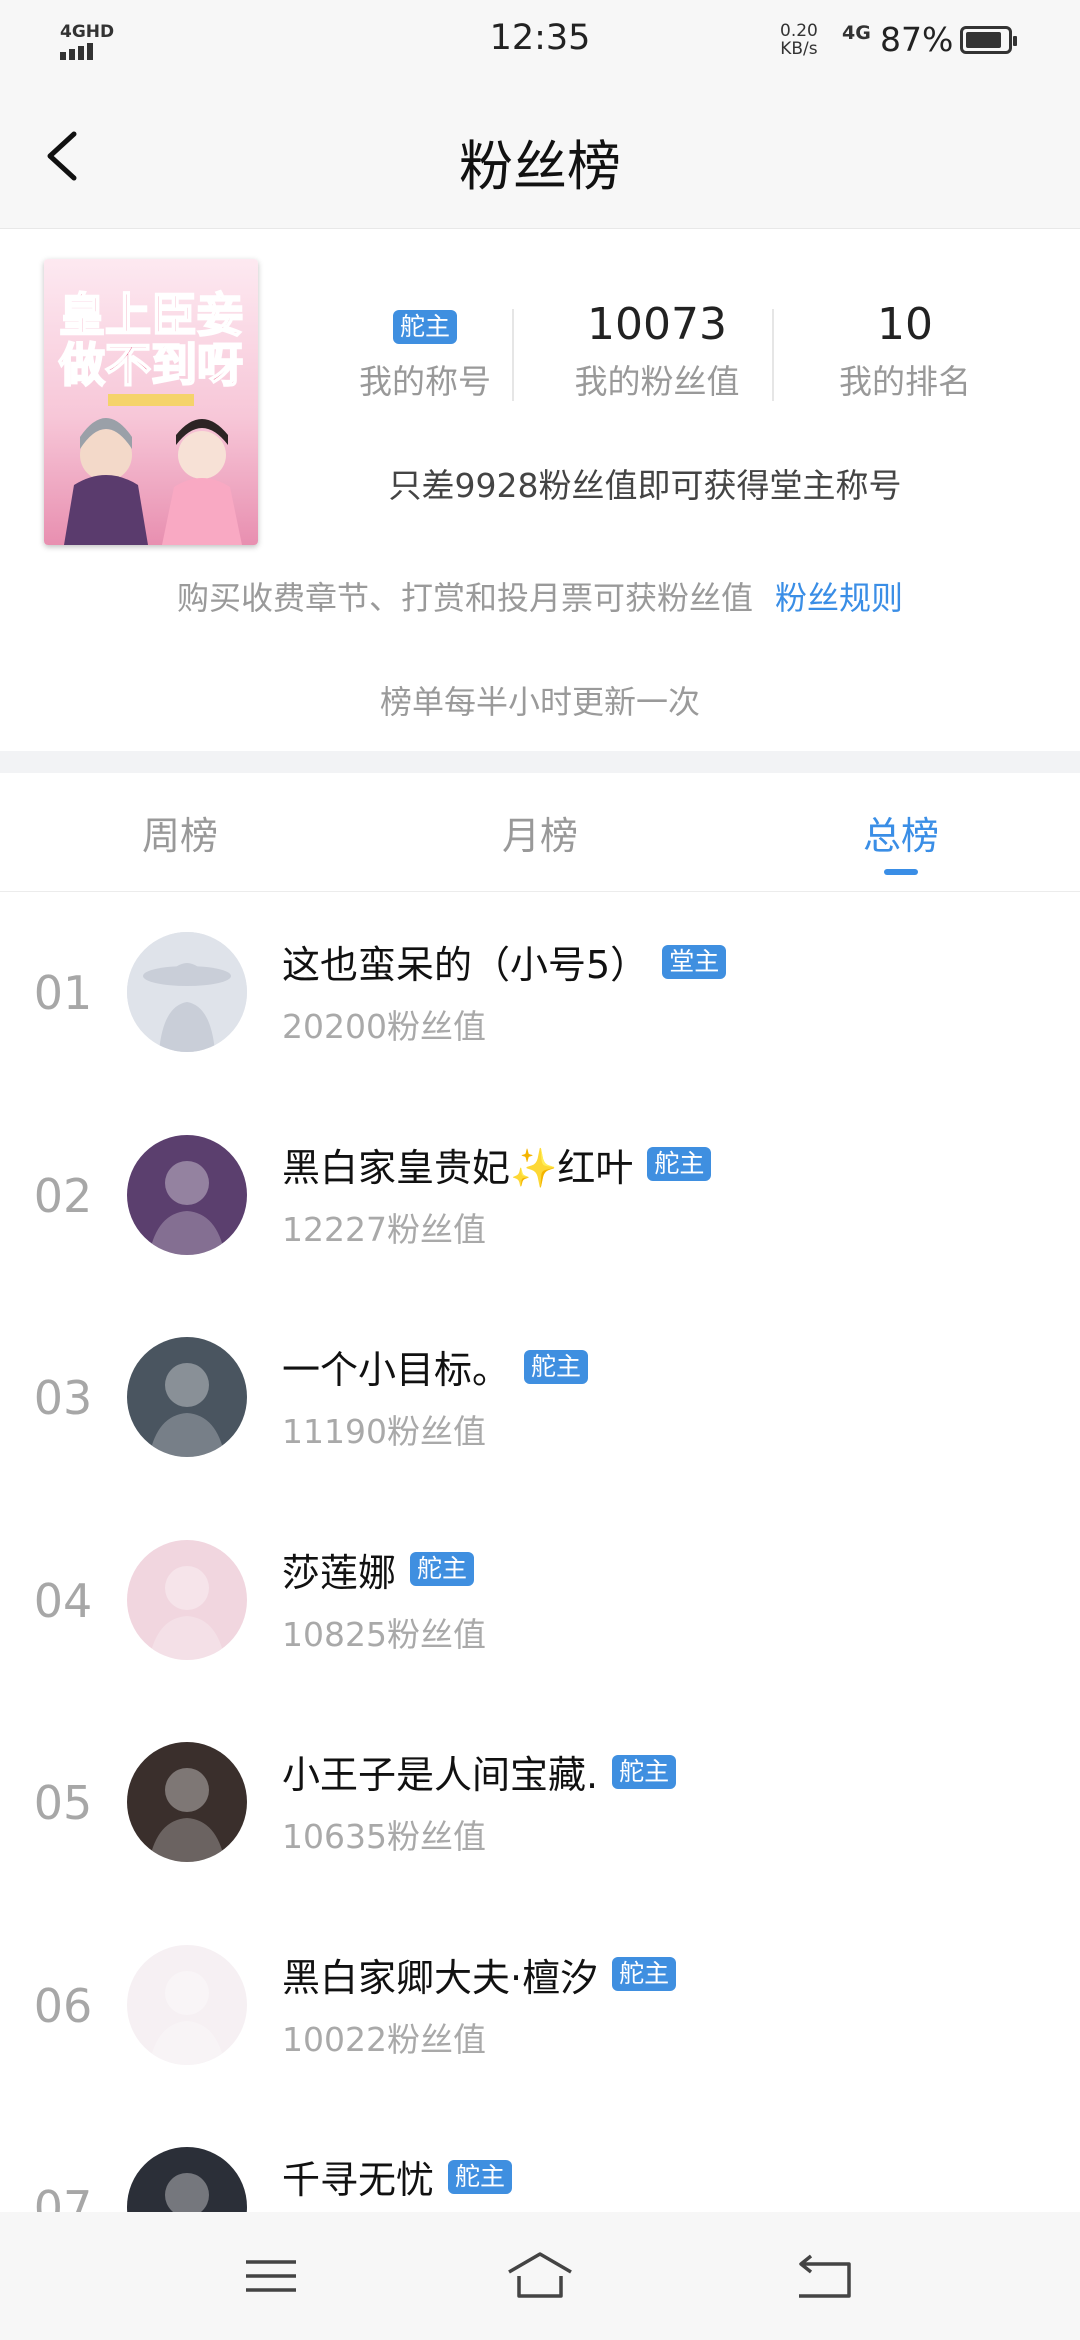 The width and height of the screenshot is (1080, 2340). What do you see at coordinates (440, 1977) in the screenshot?
I see `user-name: 黑白家卿大夫·檀汐` at bounding box center [440, 1977].